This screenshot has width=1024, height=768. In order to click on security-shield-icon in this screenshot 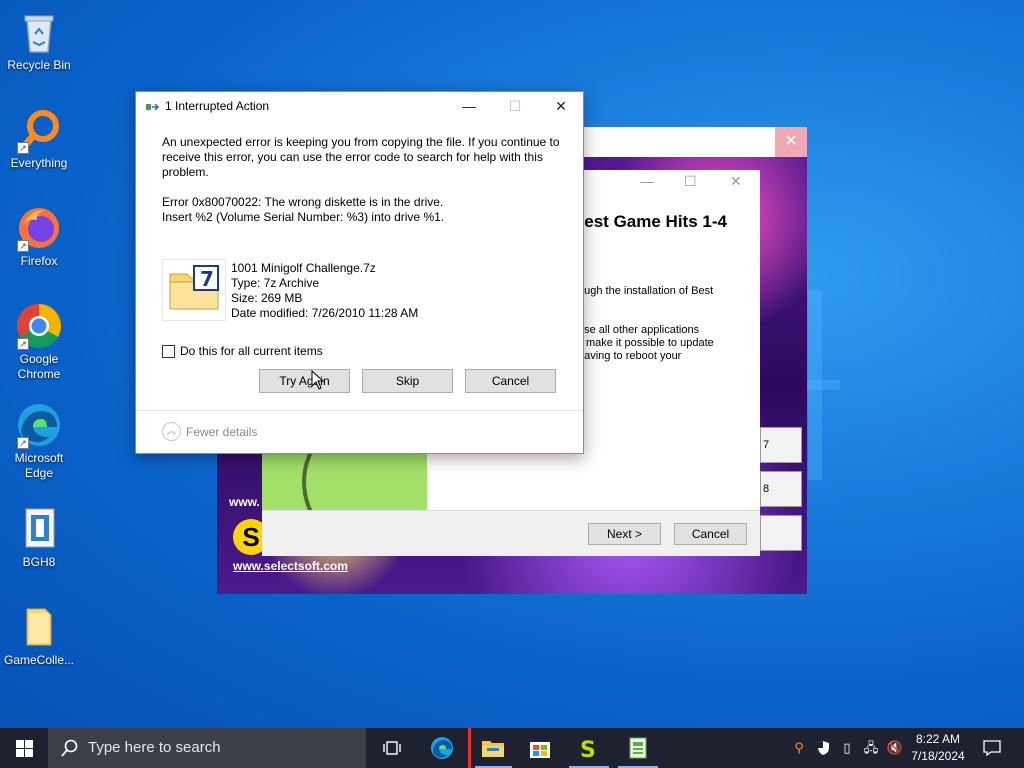, I will do `click(823, 748)`.